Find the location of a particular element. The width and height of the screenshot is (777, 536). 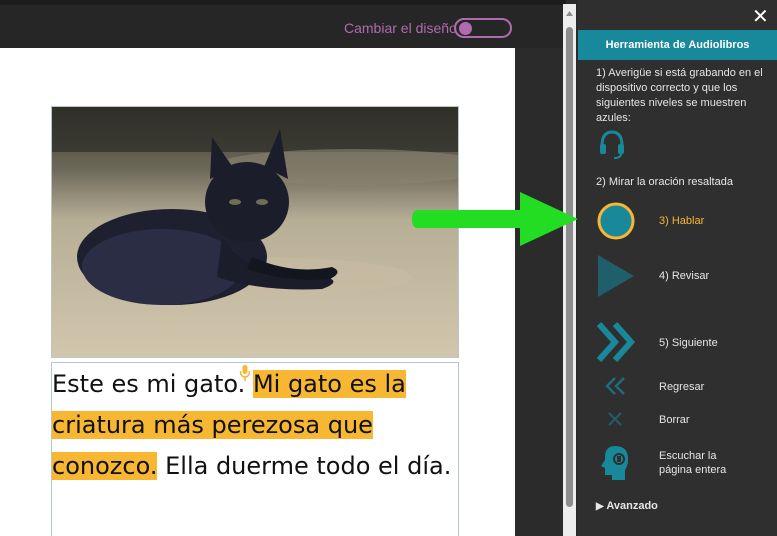

headset-icon is located at coordinates (612, 144).